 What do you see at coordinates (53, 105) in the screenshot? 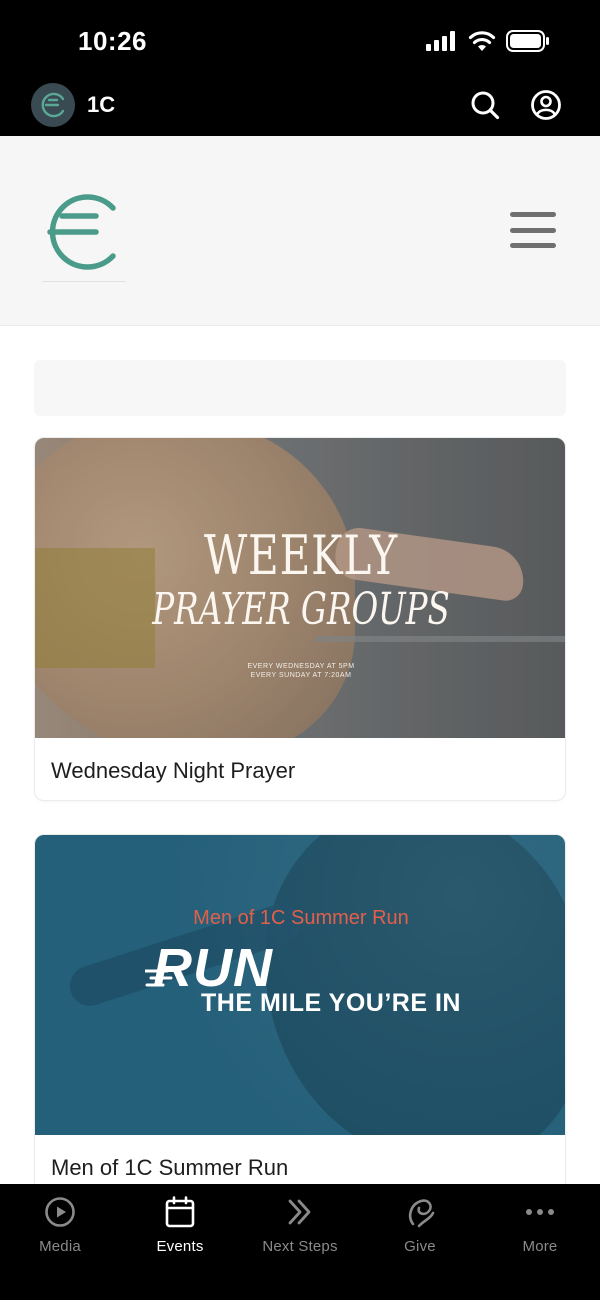
I see `app-logo-icon` at bounding box center [53, 105].